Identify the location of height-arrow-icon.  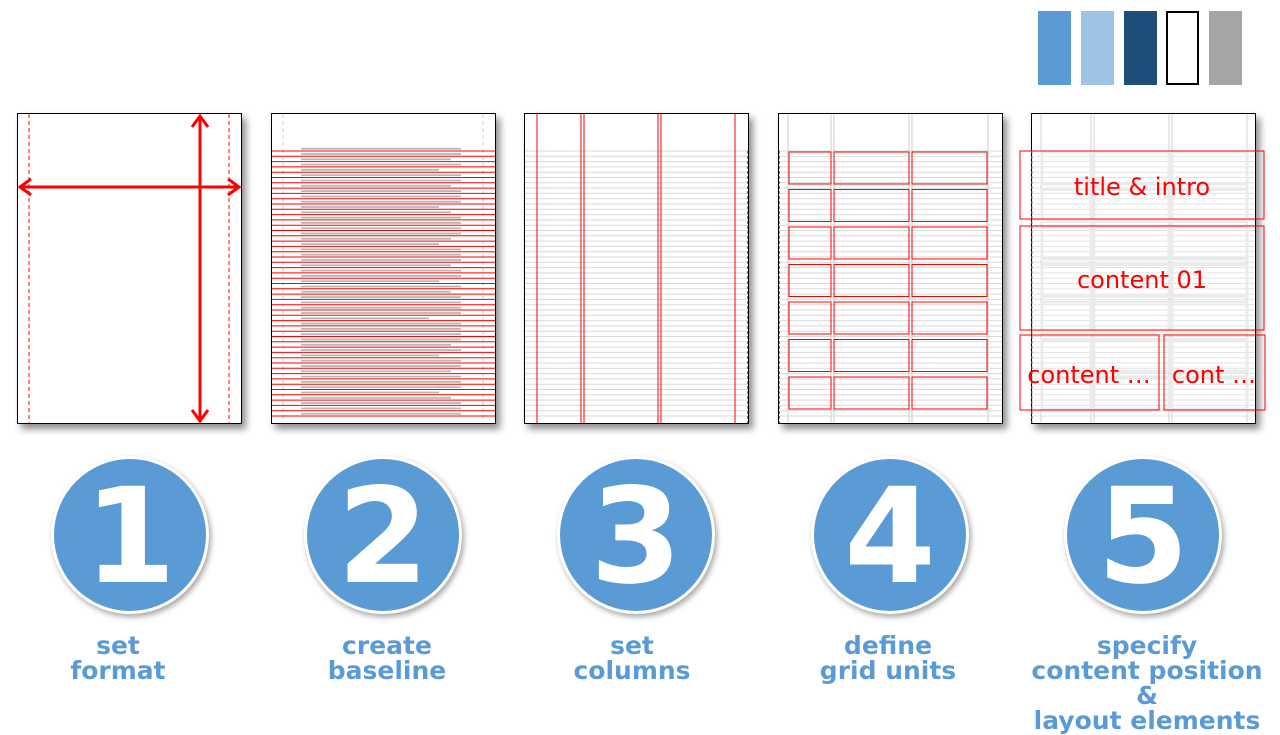
(200, 268).